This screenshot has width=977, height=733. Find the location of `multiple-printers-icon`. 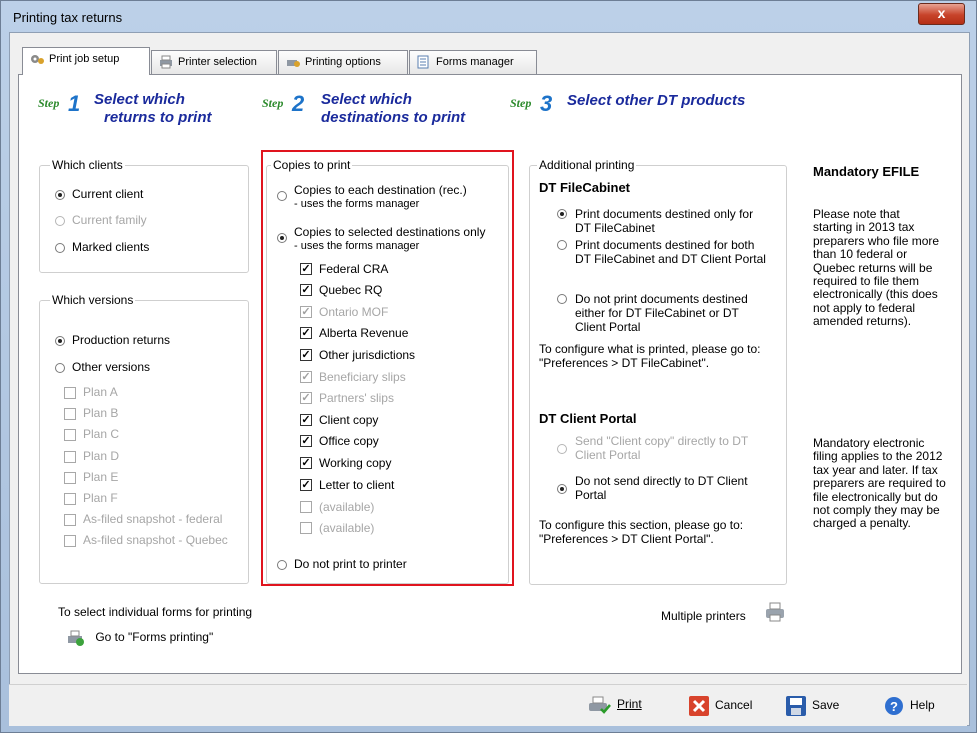

multiple-printers-icon is located at coordinates (776, 612).